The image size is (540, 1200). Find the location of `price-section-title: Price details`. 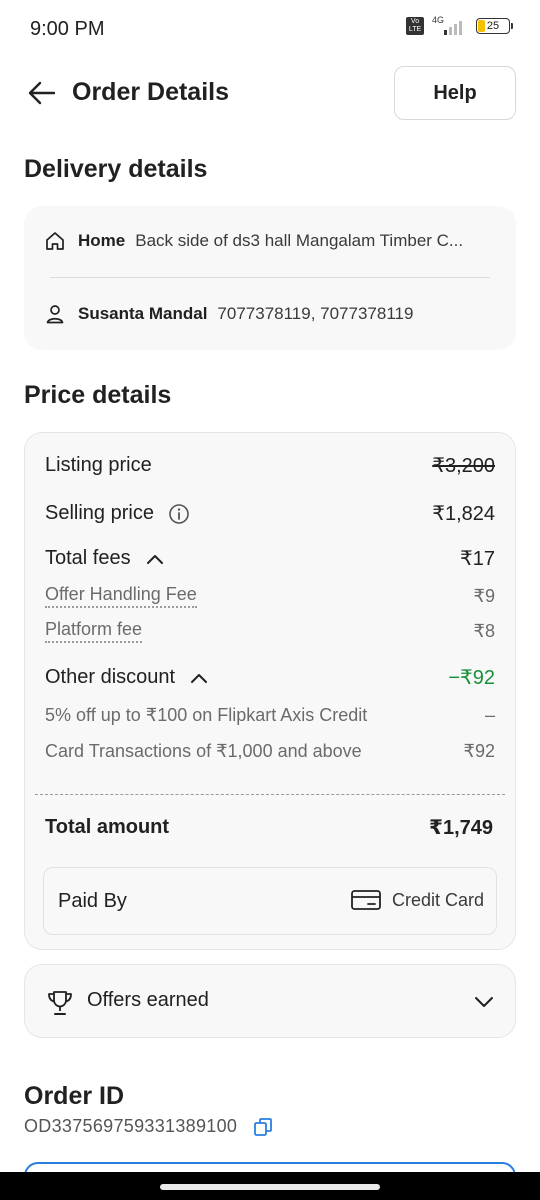

price-section-title: Price details is located at coordinates (98, 395).